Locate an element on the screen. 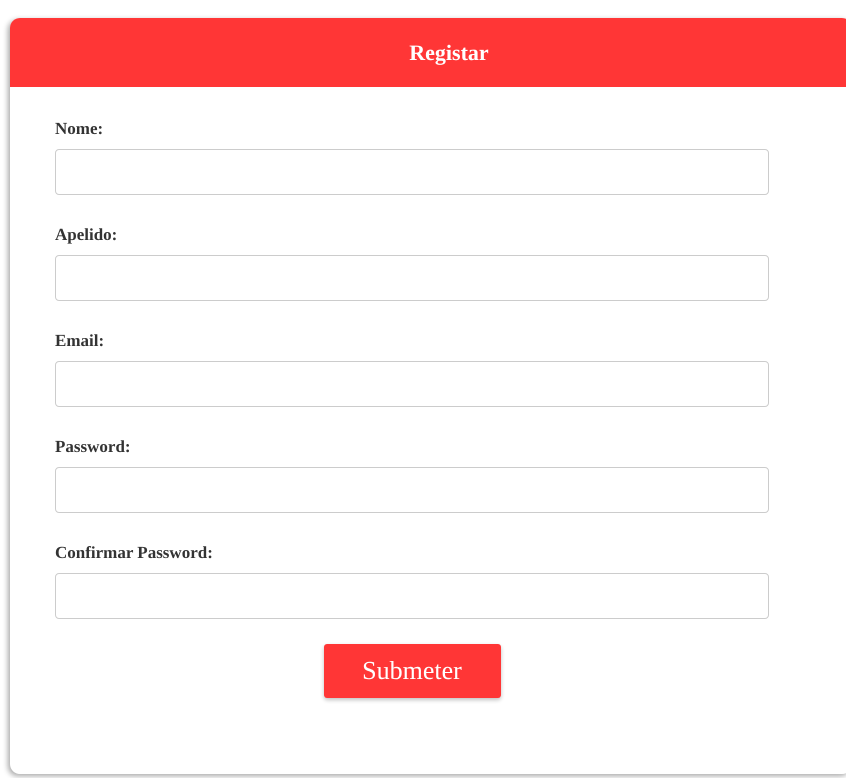 The width and height of the screenshot is (846, 778). submit-button: Submeter is located at coordinates (412, 671).